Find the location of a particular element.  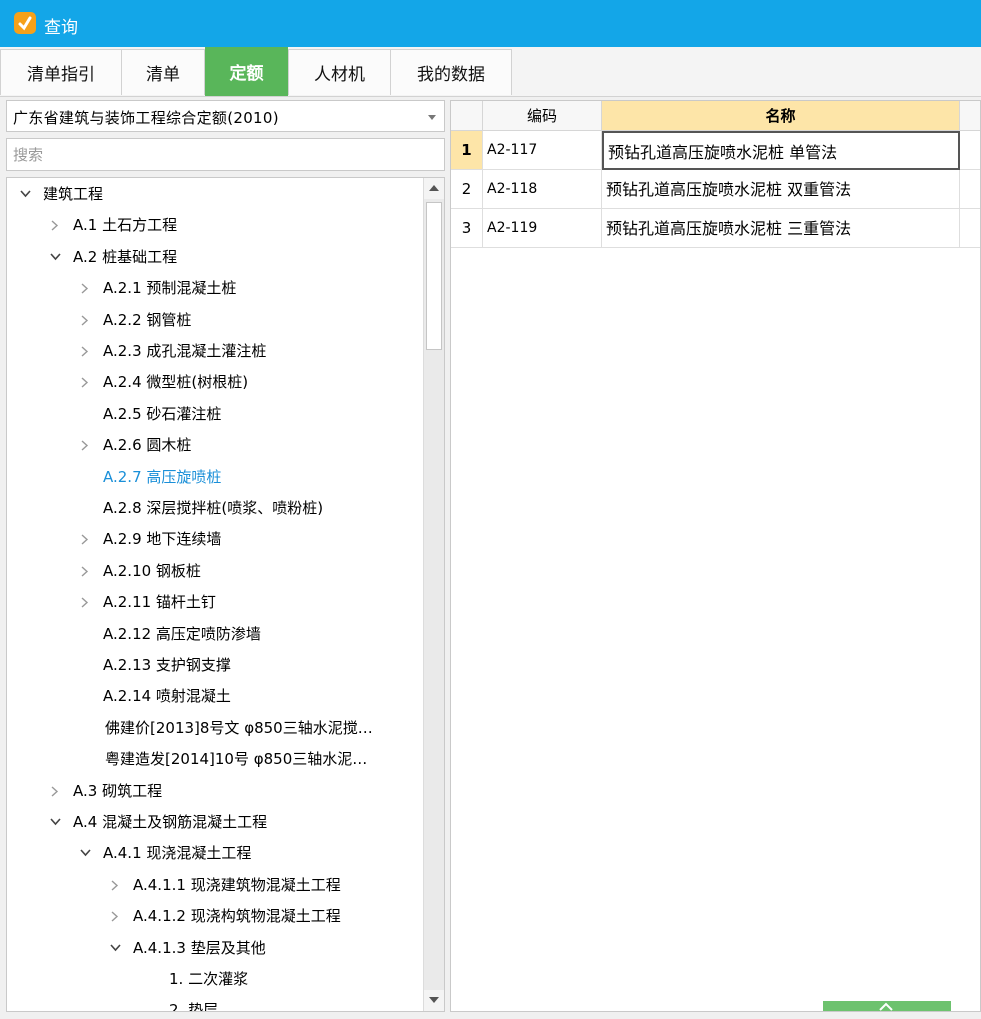

tree-item: A.4.1.2 现浇构筑物混凝土工程 is located at coordinates (212, 916).